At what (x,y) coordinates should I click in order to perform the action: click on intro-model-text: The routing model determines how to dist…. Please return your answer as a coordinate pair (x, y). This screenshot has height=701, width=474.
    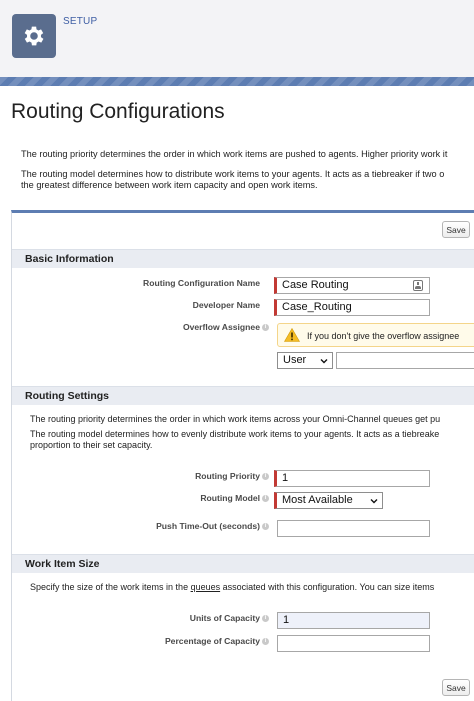
    Looking at the image, I should click on (247, 180).